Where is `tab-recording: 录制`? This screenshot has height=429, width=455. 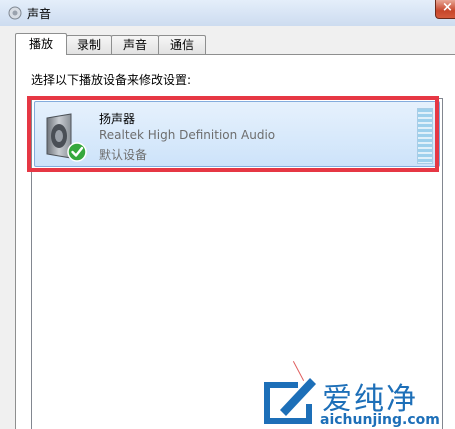
tab-recording: 录制 is located at coordinates (89, 44).